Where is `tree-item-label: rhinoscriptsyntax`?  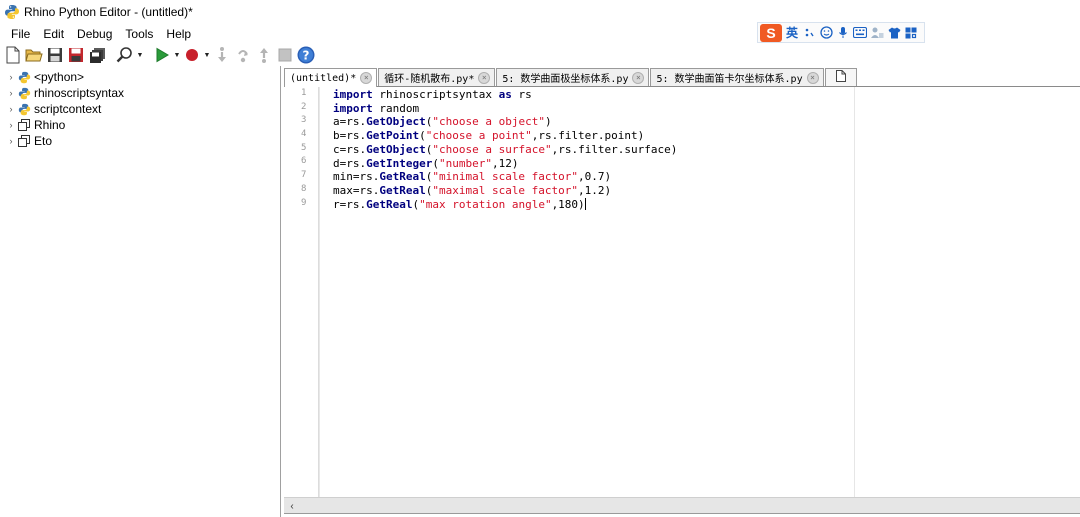 tree-item-label: rhinoscriptsyntax is located at coordinates (79, 93).